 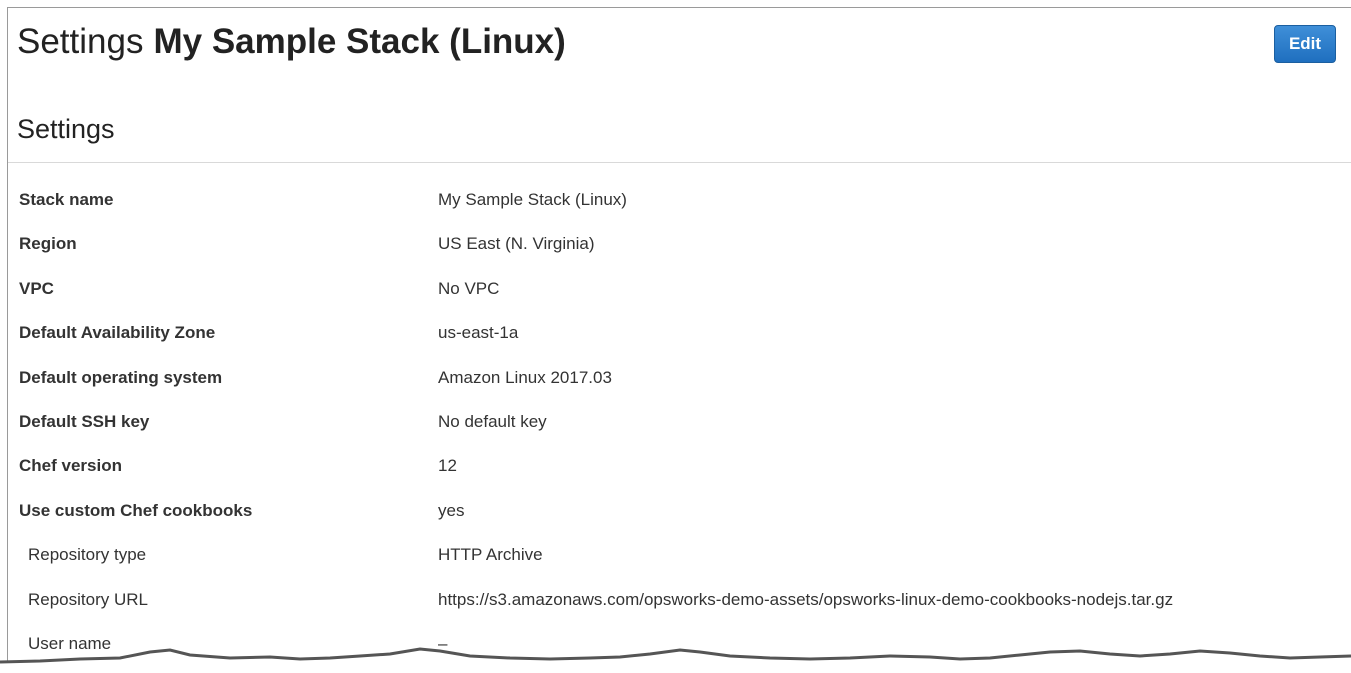 I want to click on settings-value: 12, so click(x=447, y=466).